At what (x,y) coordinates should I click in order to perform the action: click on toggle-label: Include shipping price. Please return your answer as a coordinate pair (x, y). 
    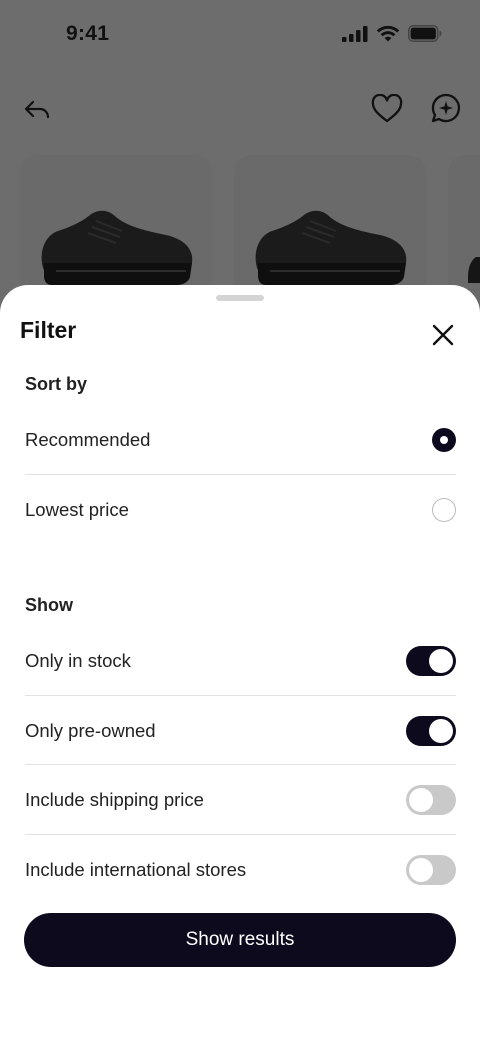
    Looking at the image, I should click on (114, 799).